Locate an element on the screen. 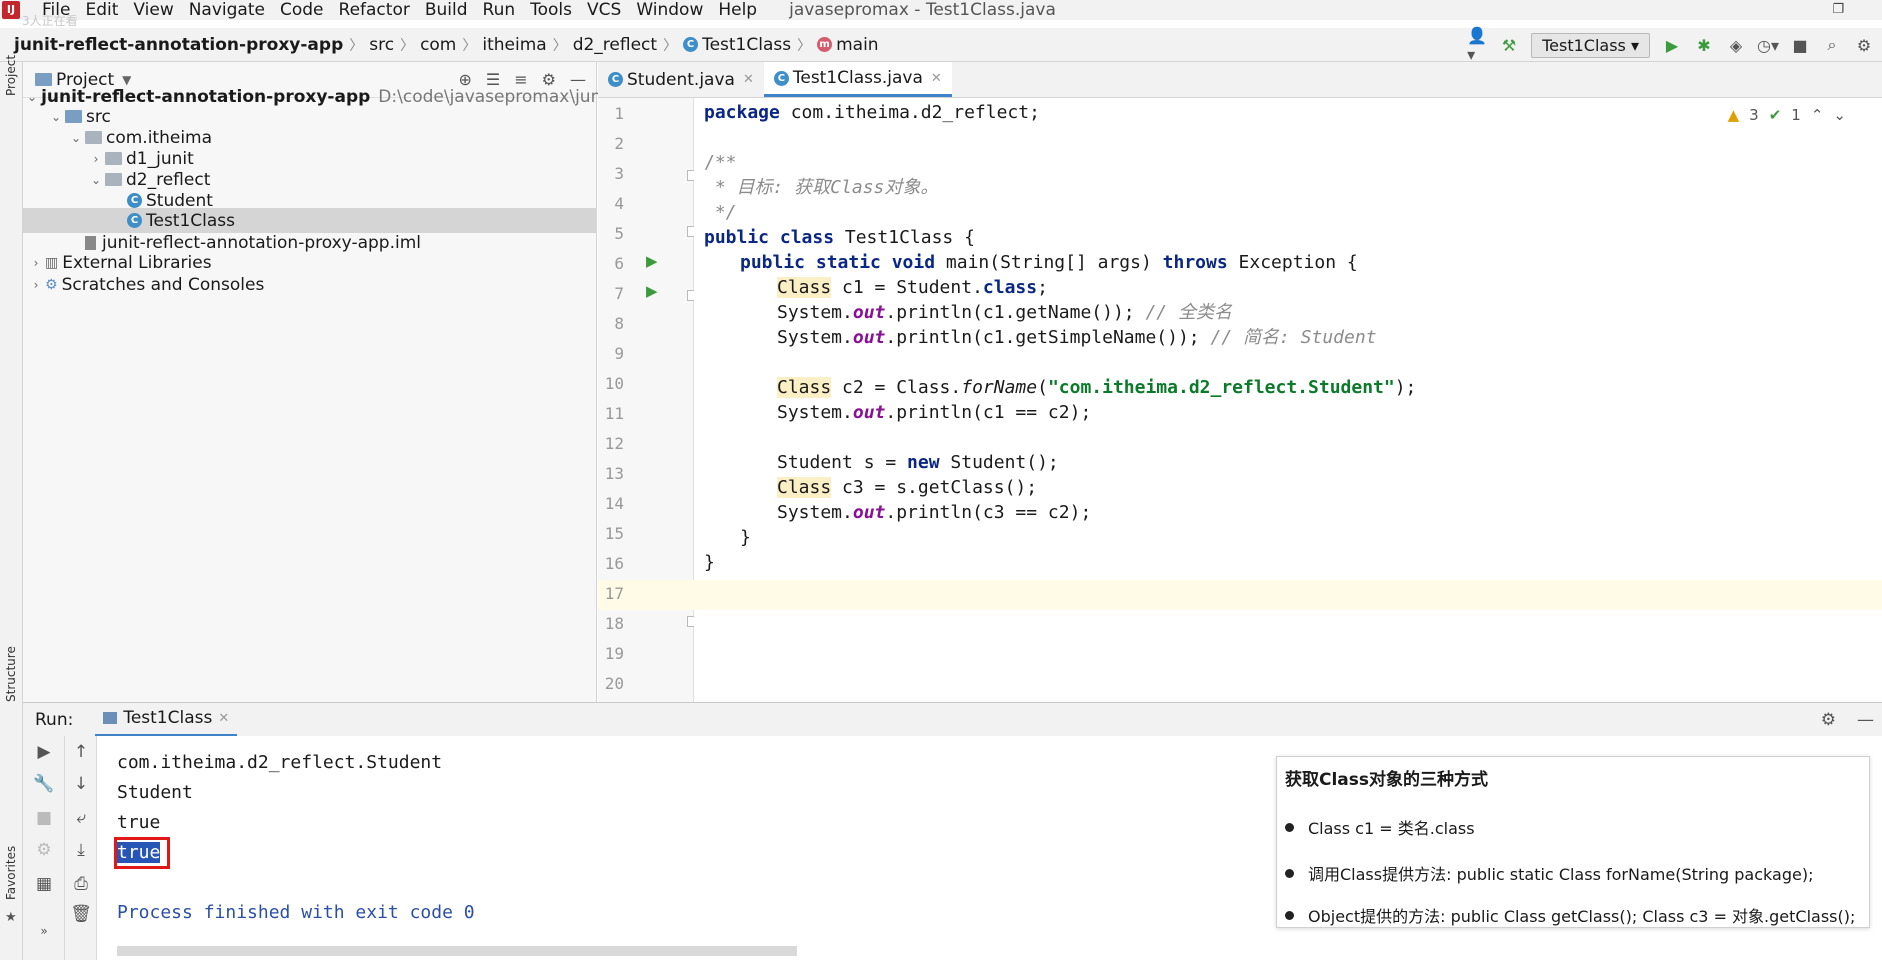 This screenshot has height=960, width=1882. tree-item-scratches: › ⚙ Scratches and Consoles is located at coordinates (310, 284).